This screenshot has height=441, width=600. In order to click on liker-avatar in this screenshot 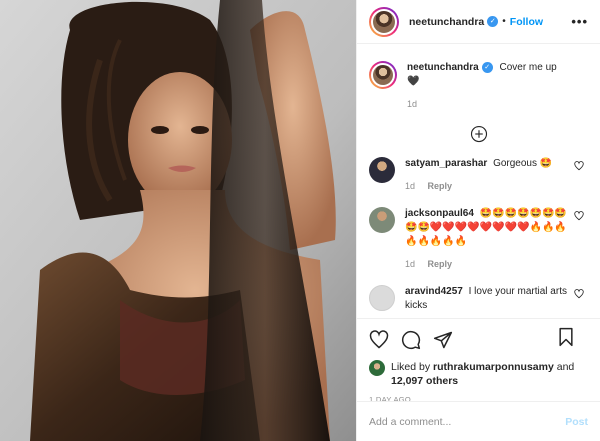, I will do `click(377, 368)`.